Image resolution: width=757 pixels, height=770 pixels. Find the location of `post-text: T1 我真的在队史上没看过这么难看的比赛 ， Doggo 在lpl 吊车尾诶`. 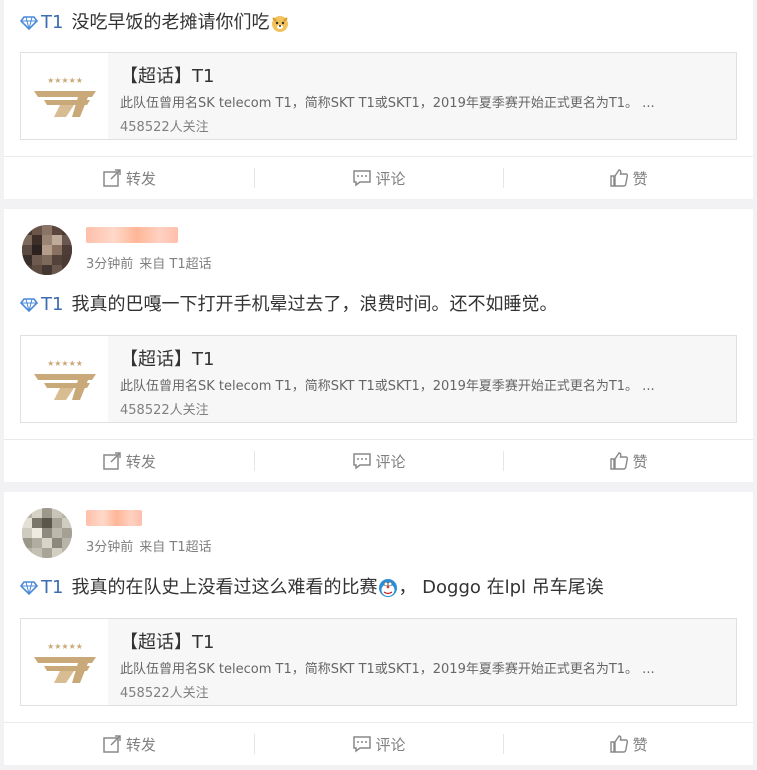

post-text: T1 我真的在队史上没看过这么难看的比赛 ， Doggo 在lpl 吊车尾诶 is located at coordinates (378, 588).